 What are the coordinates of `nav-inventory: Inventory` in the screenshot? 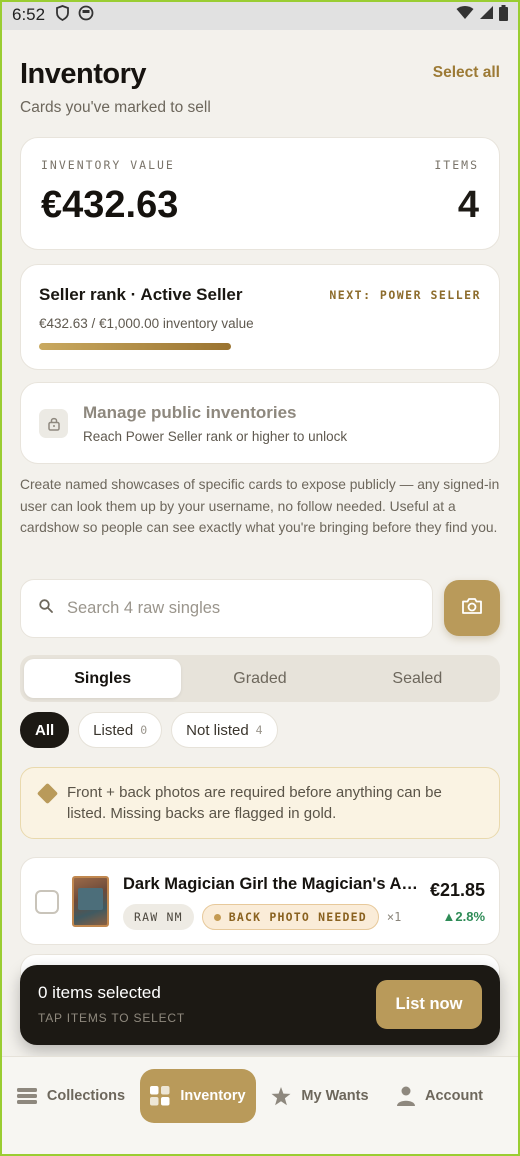 It's located at (198, 1096).